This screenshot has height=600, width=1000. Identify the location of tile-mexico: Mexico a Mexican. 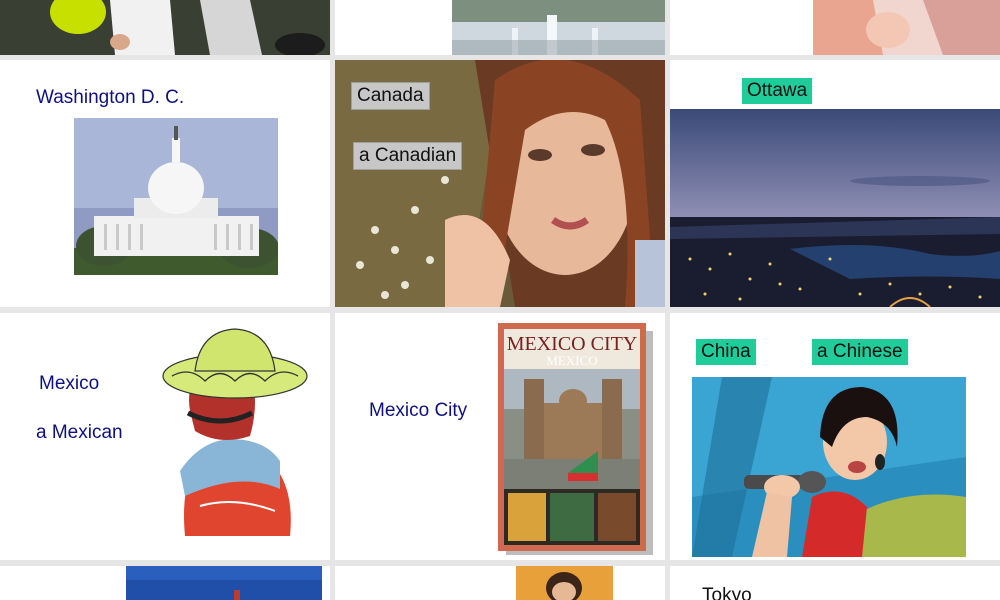
(165, 436).